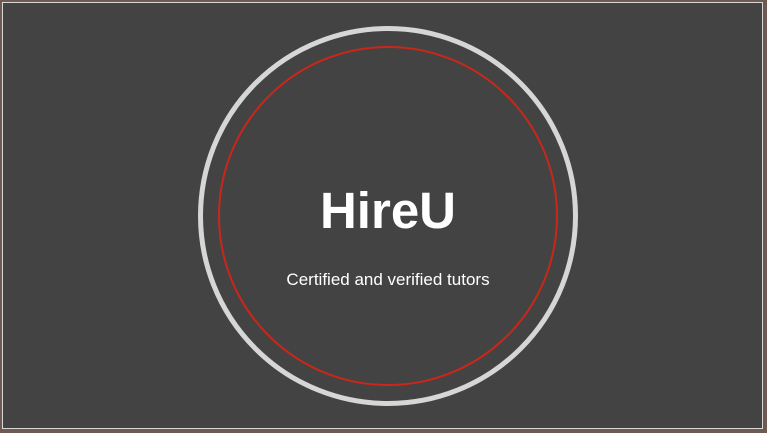  Describe the element at coordinates (388, 210) in the screenshot. I see `brand-title: HireU` at that location.